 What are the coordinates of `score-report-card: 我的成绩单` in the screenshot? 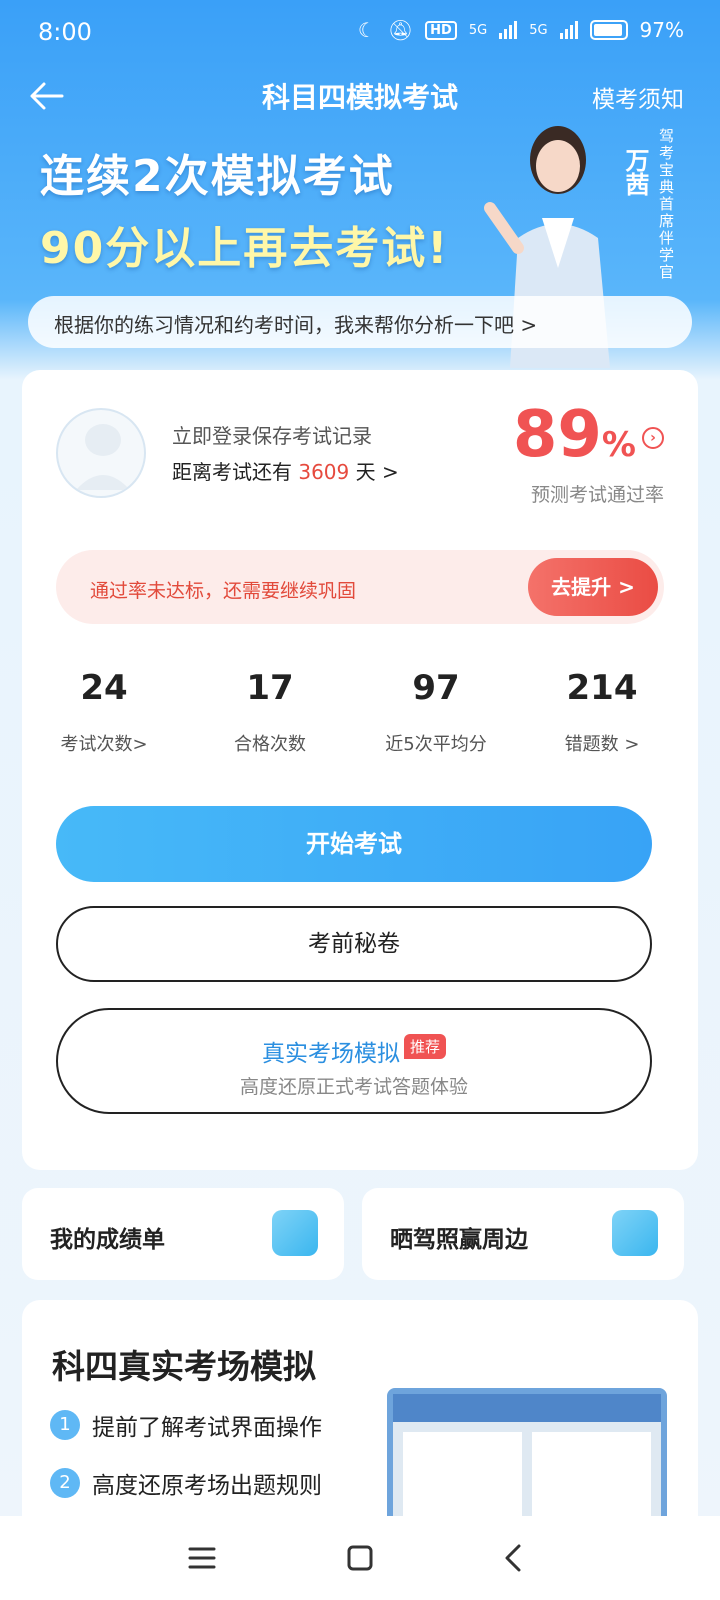 It's located at (183, 1234).